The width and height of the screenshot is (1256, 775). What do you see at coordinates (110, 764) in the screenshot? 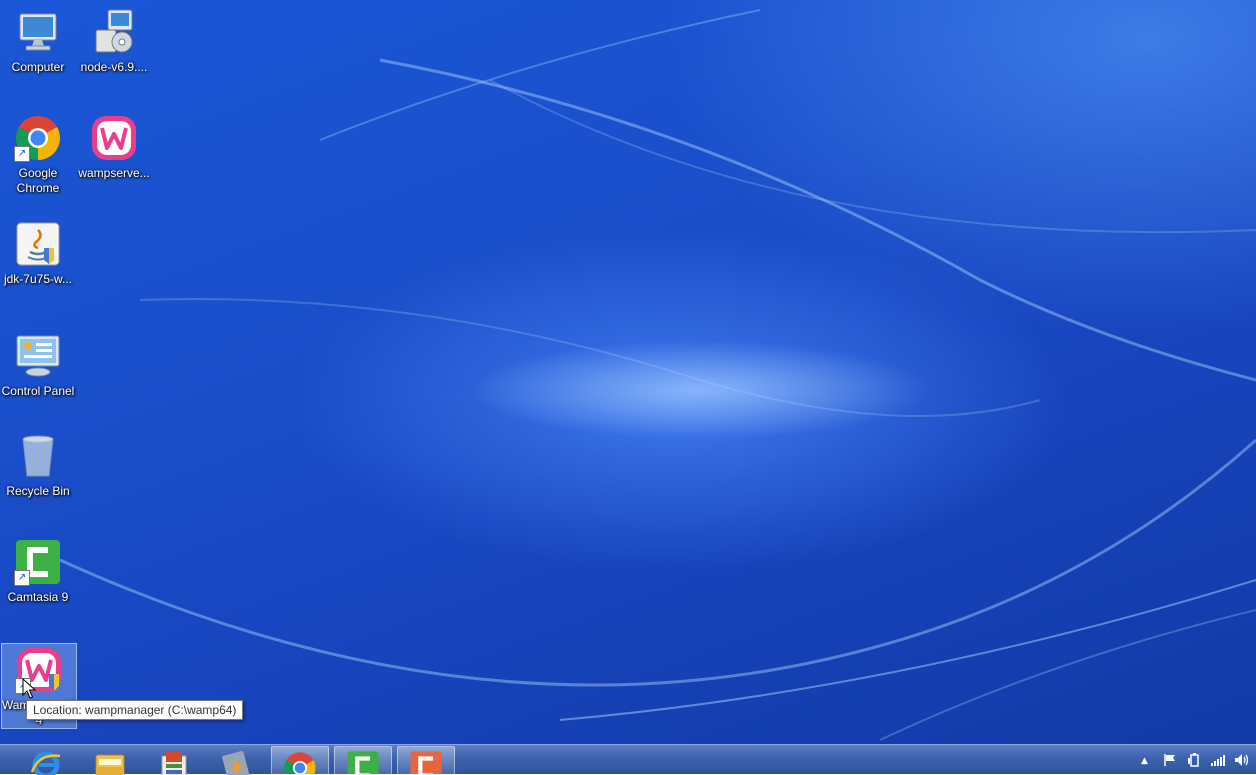
I see `file-explorer-icon` at bounding box center [110, 764].